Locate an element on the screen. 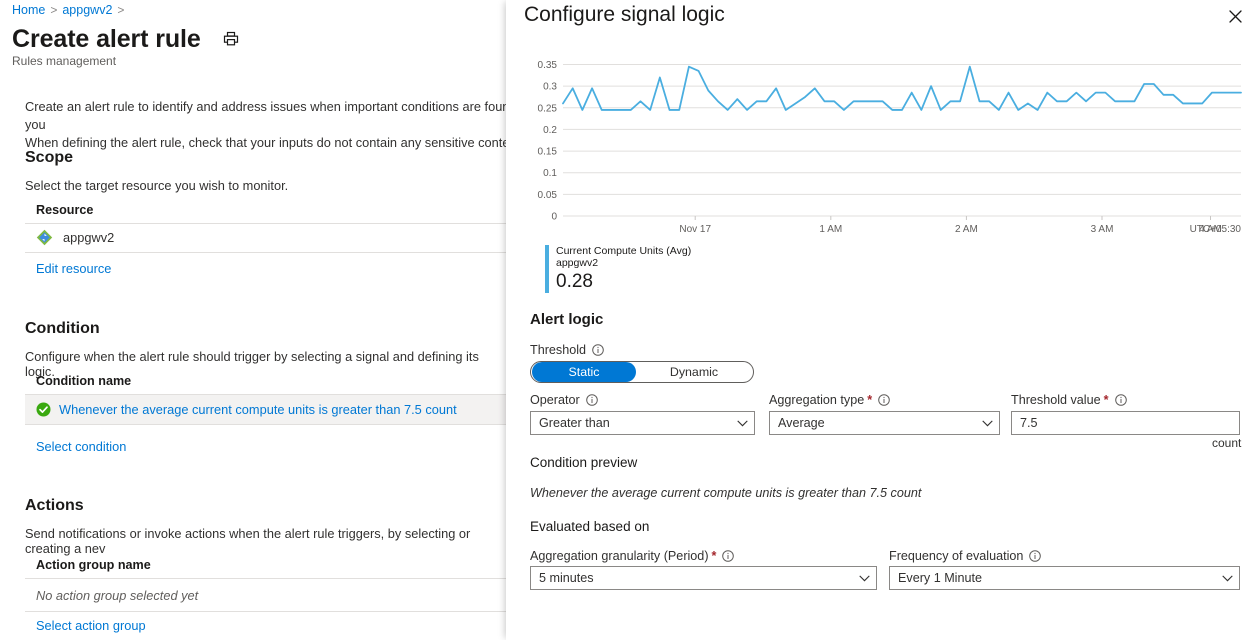 The width and height of the screenshot is (1255, 640). alert-logic-heading: Alert logic is located at coordinates (567, 319).